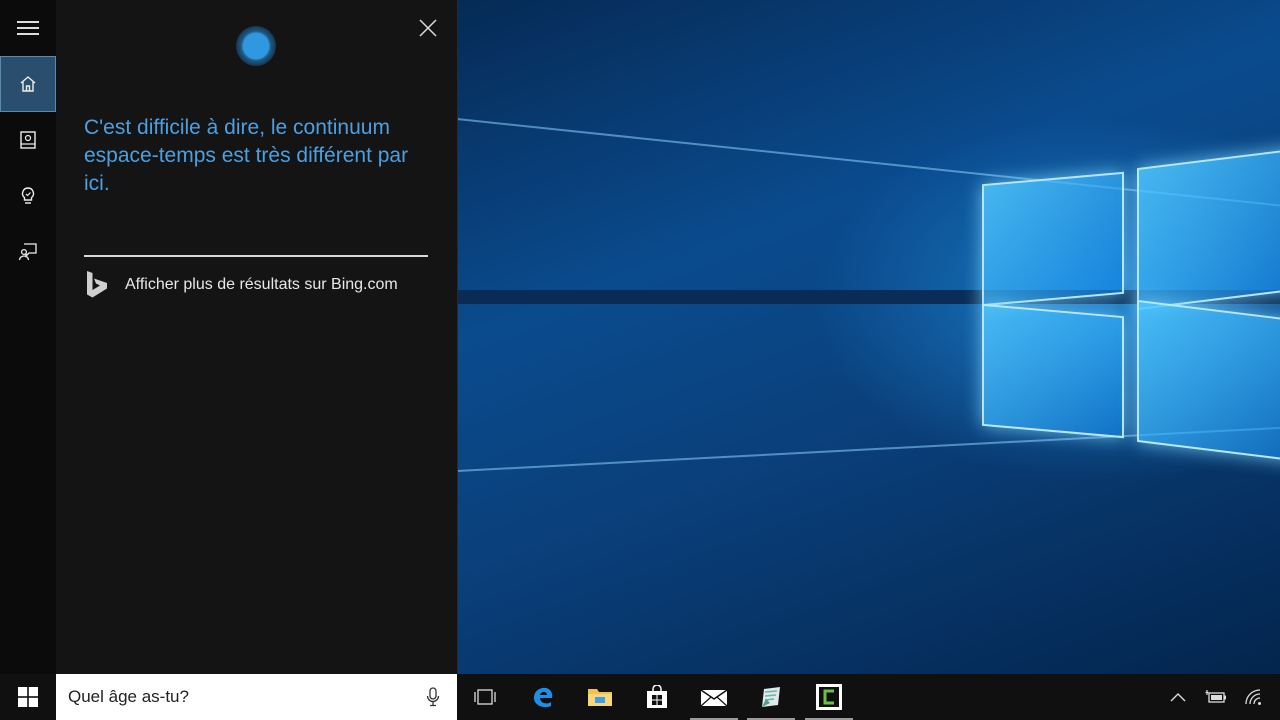 The image size is (1280, 720). I want to click on task-view-icon, so click(485, 697).